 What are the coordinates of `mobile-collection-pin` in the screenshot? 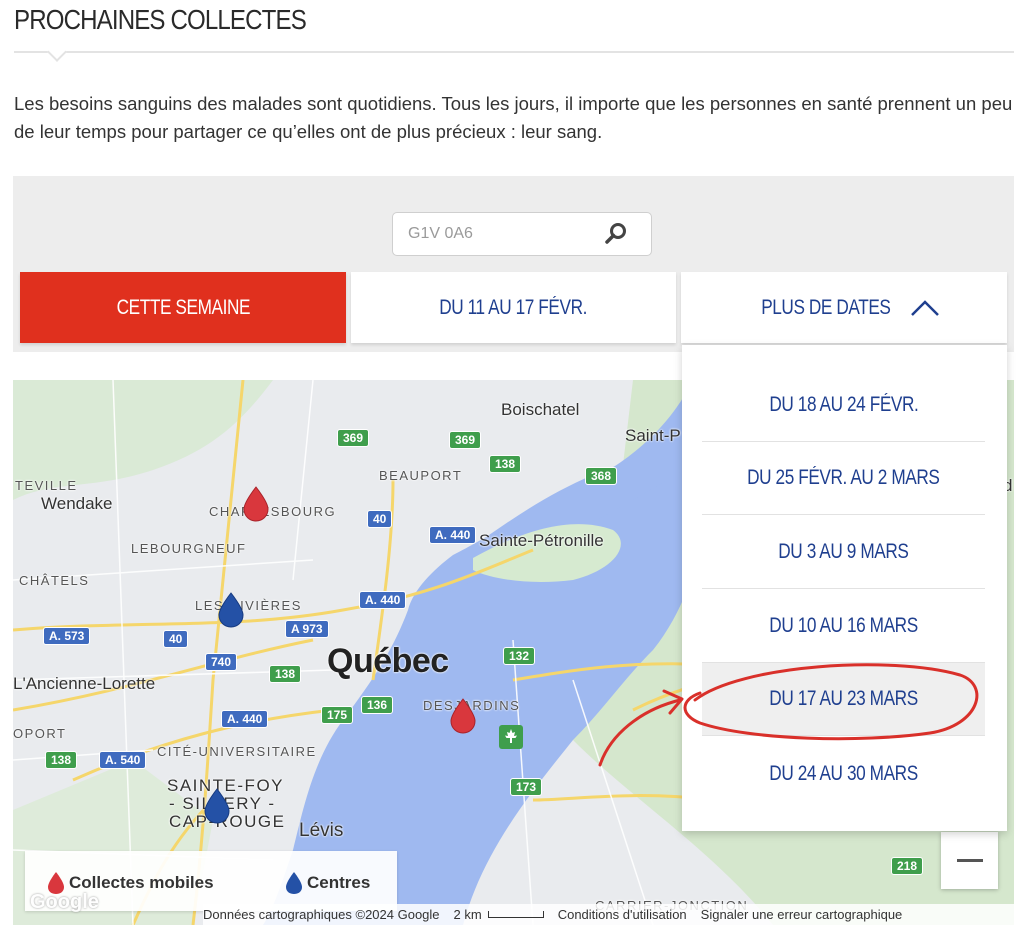 It's located at (256, 504).